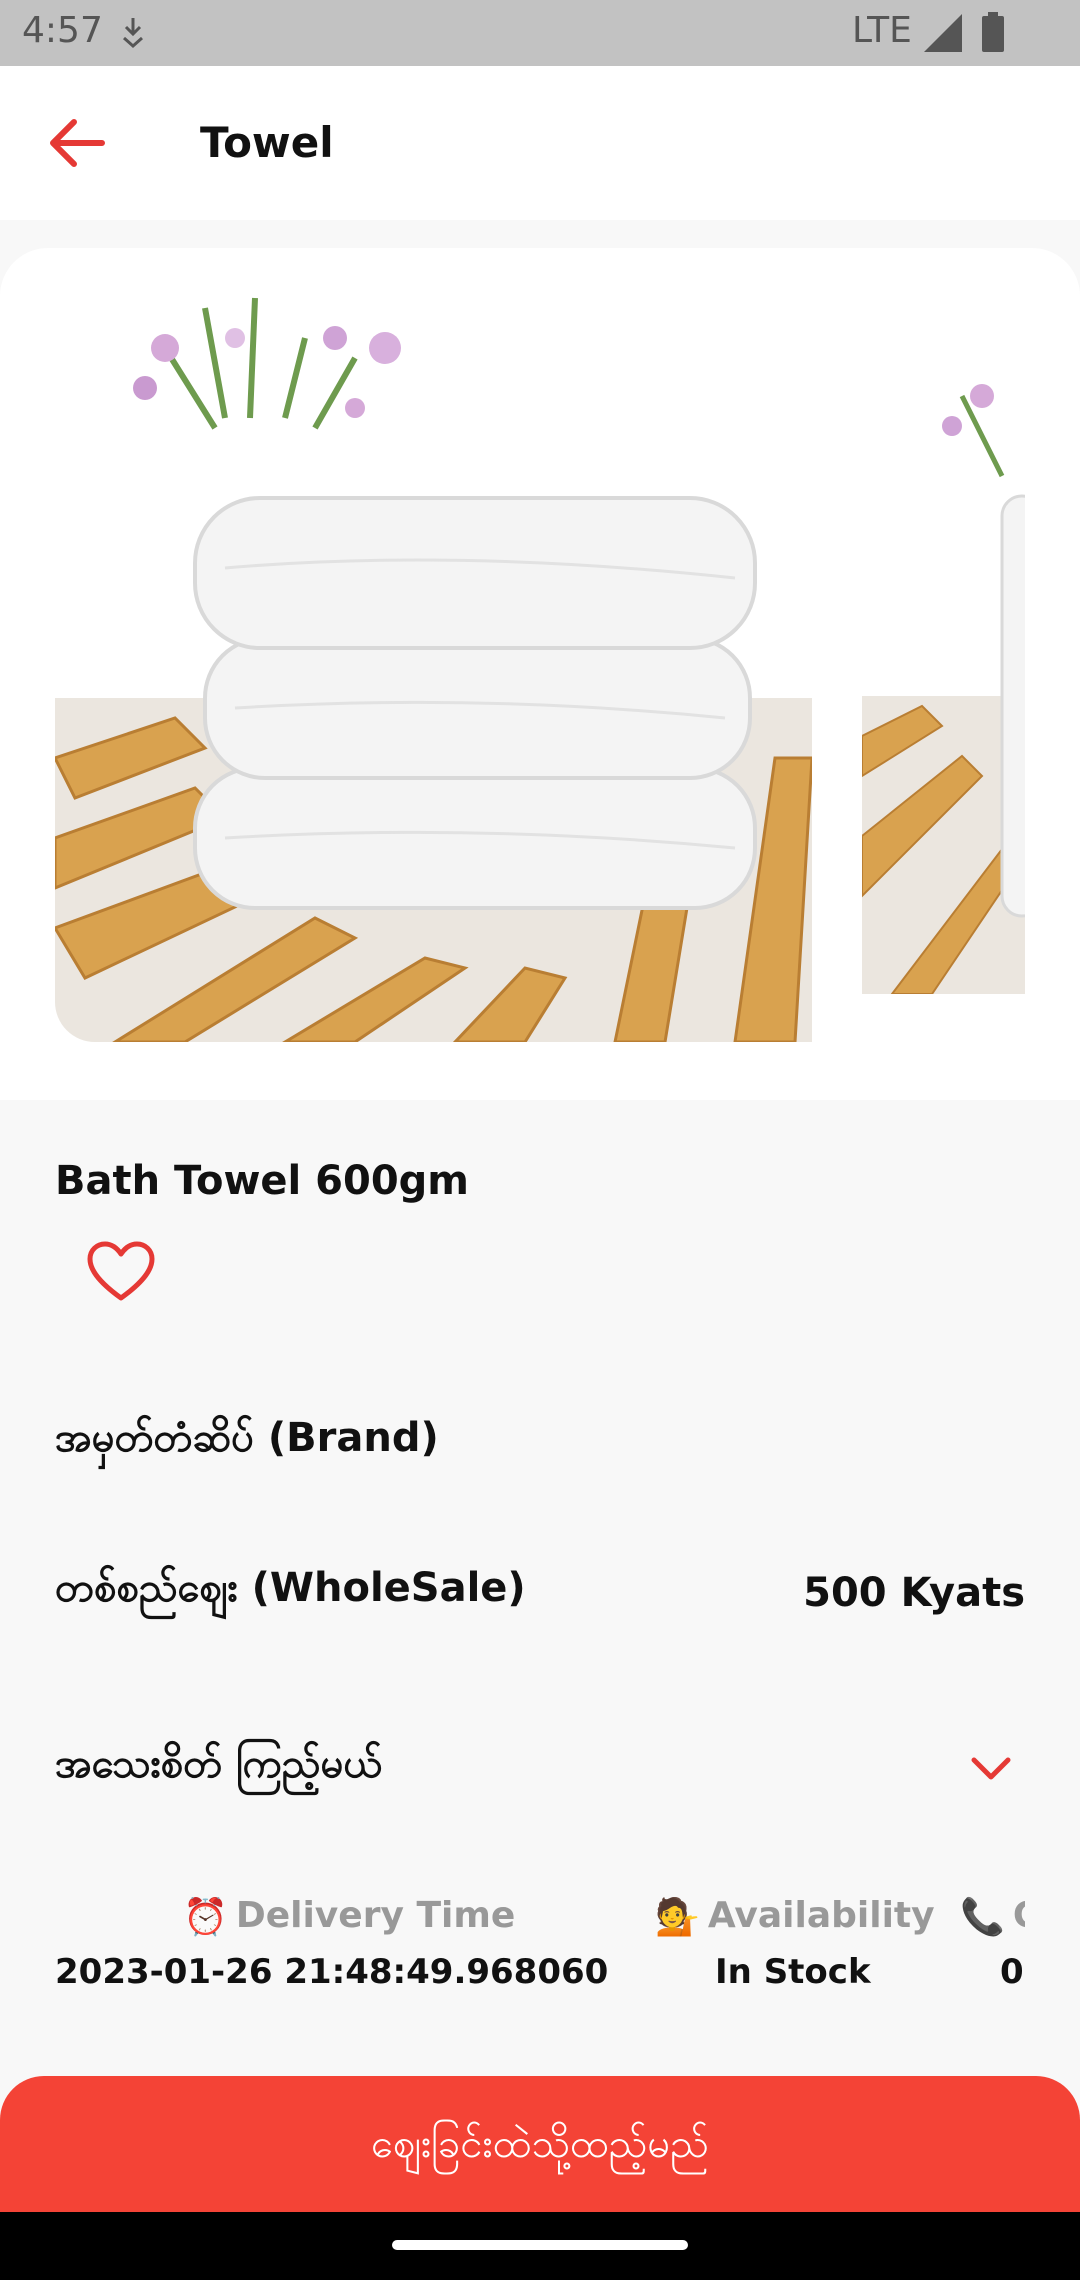  Describe the element at coordinates (882, 30) in the screenshot. I see `network-type: LTE` at that location.